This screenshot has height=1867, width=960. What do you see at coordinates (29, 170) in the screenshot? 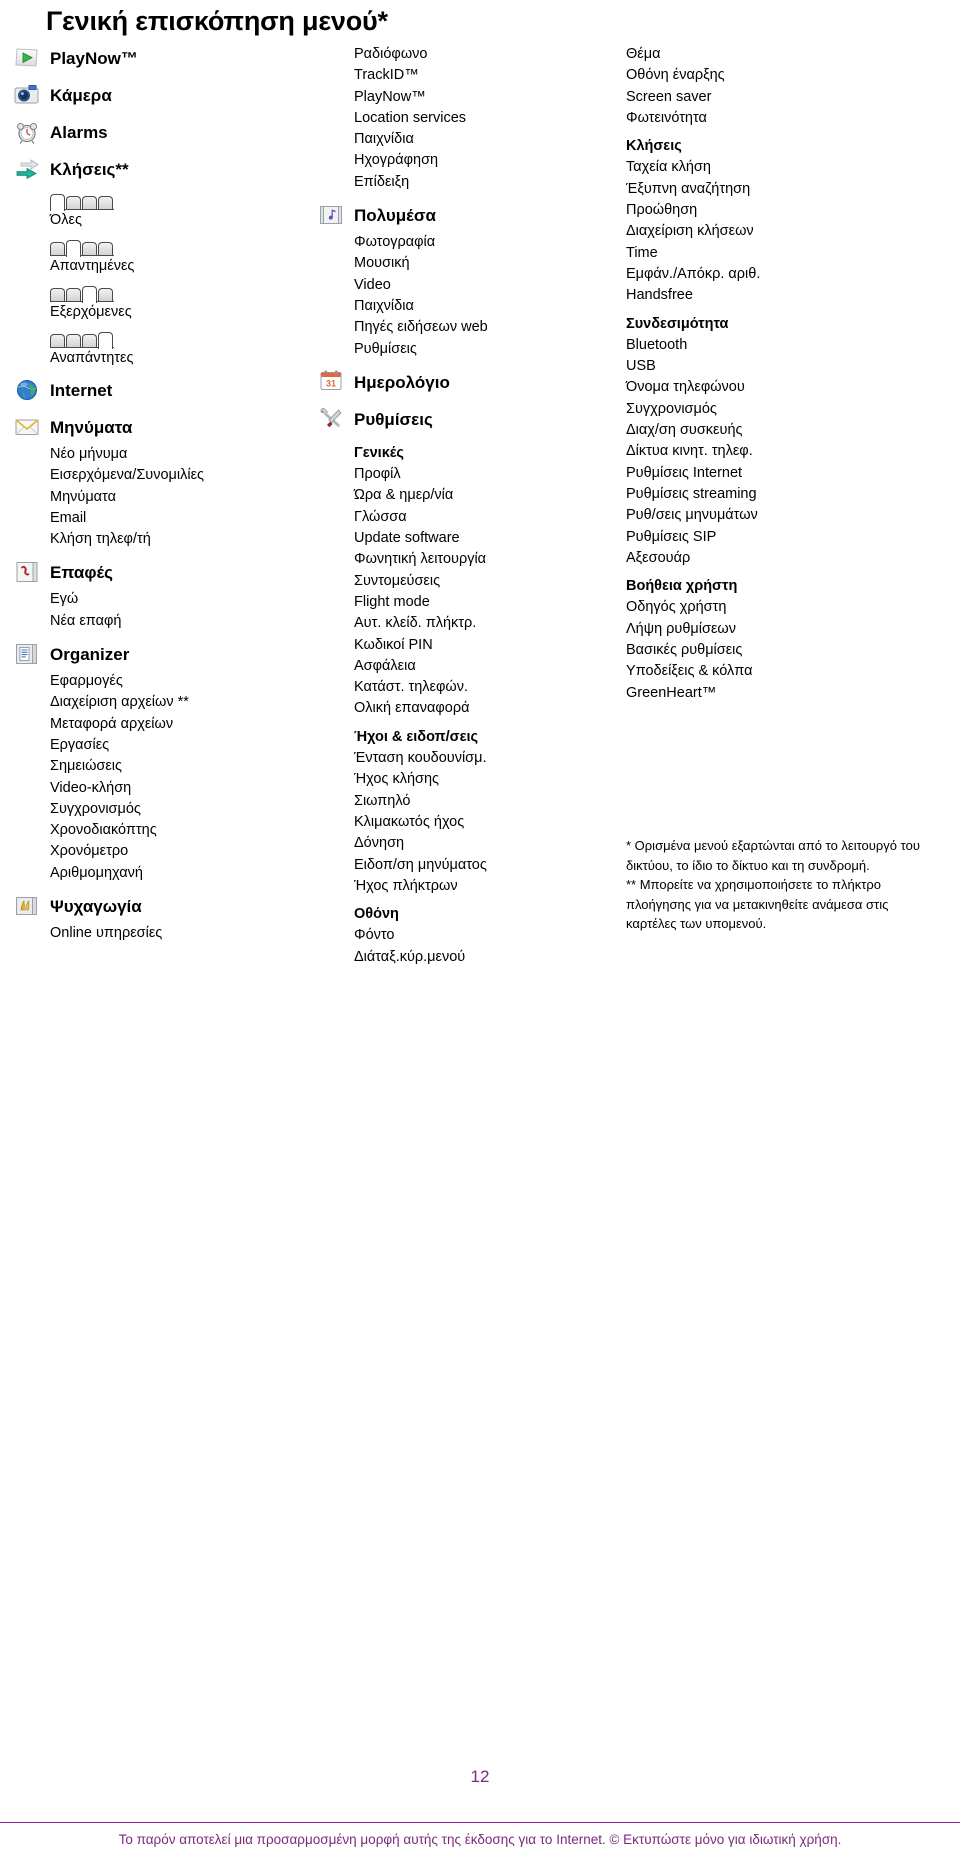
I see `calls-arrows-icon` at bounding box center [29, 170].